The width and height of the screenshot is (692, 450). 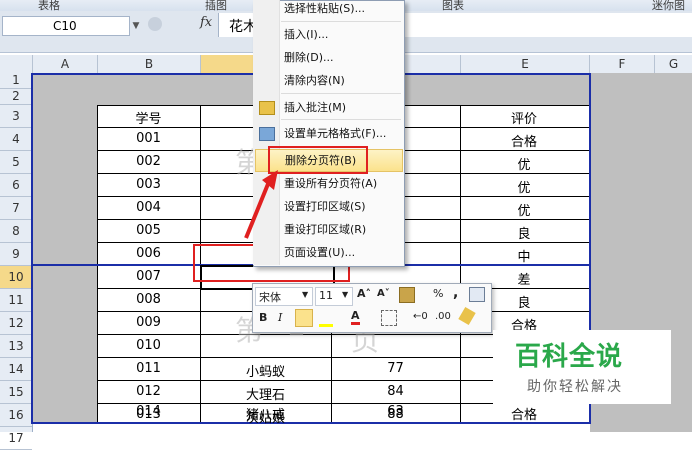 I want to click on cell-rating: 中, so click(x=524, y=255).